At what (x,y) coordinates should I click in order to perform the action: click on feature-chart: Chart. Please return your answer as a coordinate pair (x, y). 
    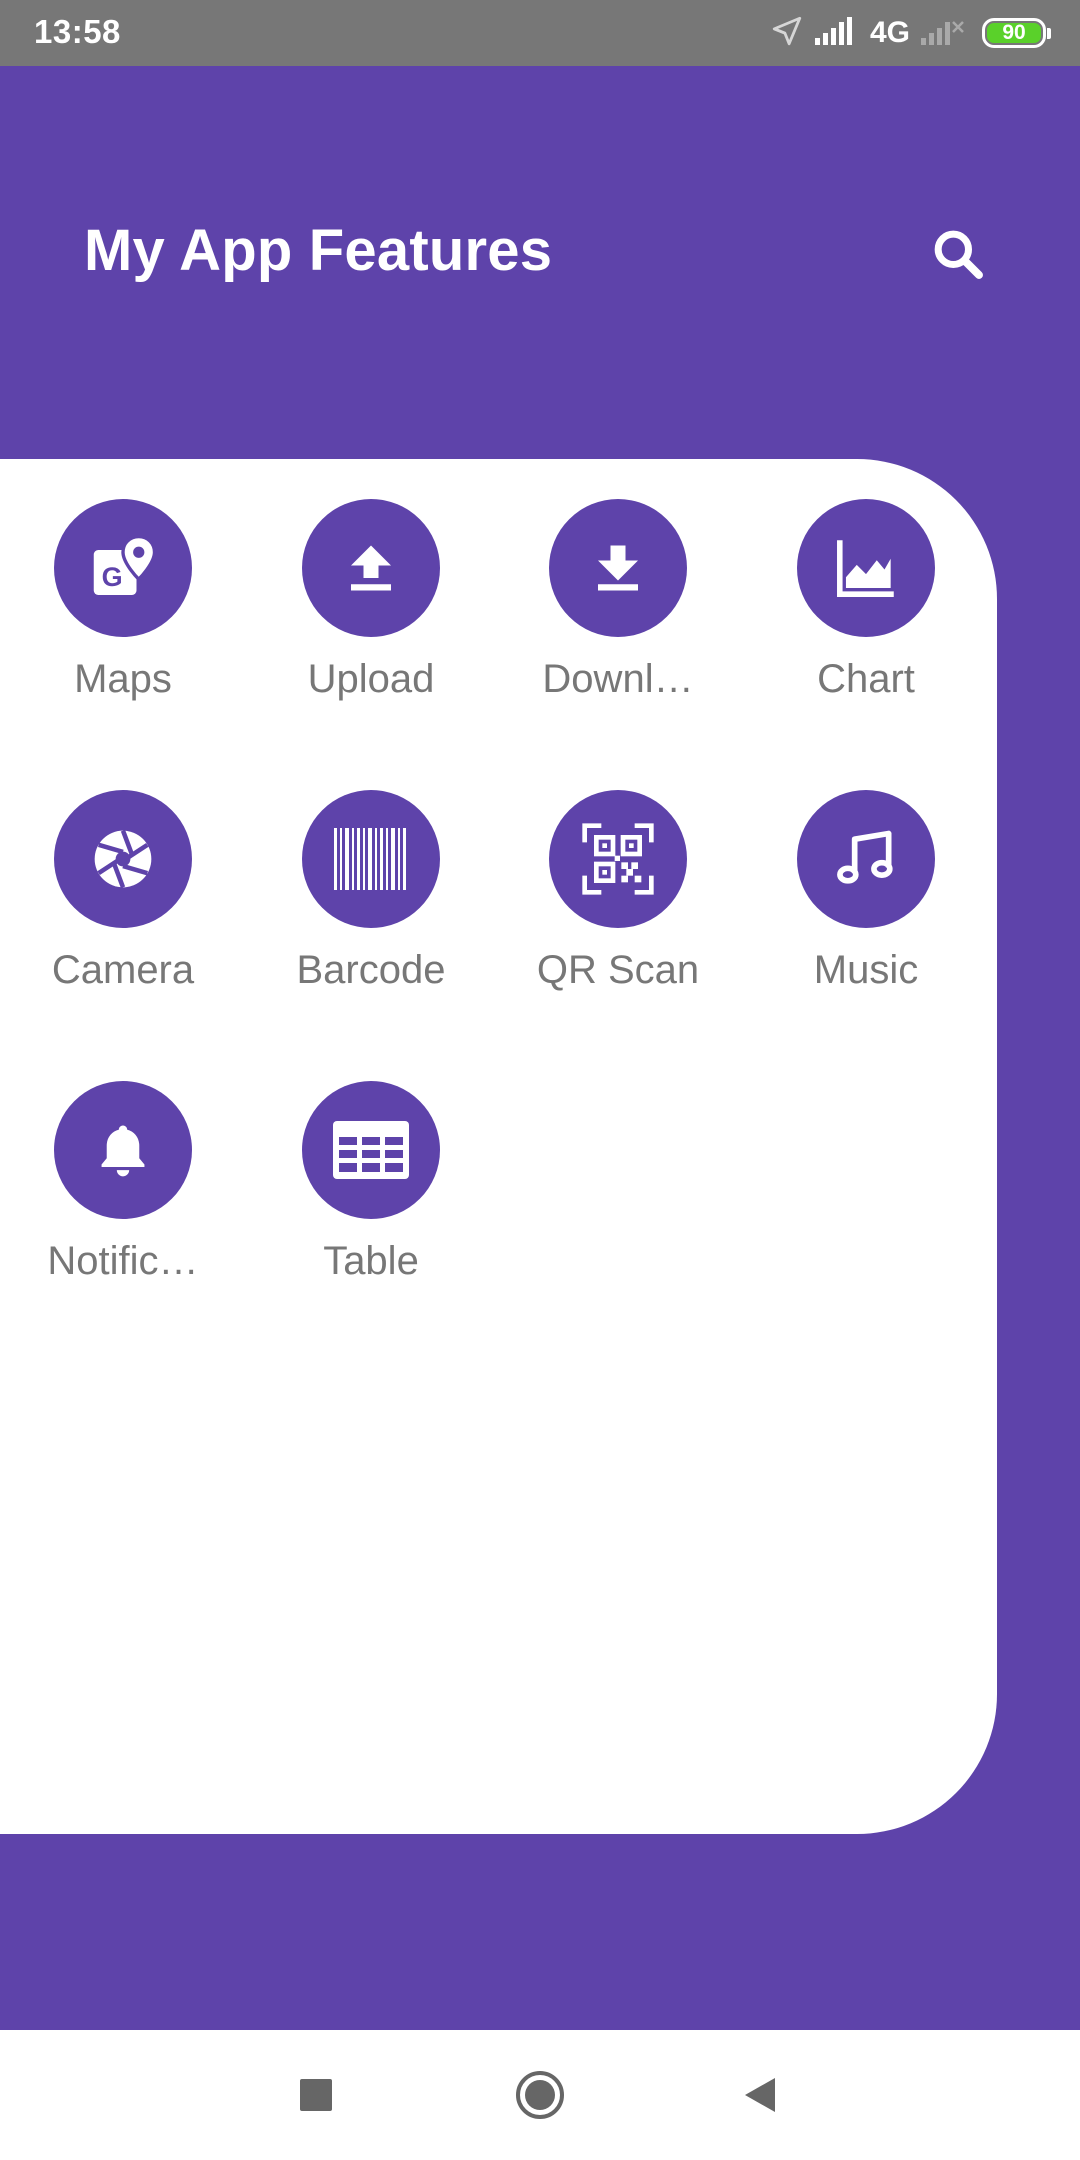
    Looking at the image, I should click on (866, 600).